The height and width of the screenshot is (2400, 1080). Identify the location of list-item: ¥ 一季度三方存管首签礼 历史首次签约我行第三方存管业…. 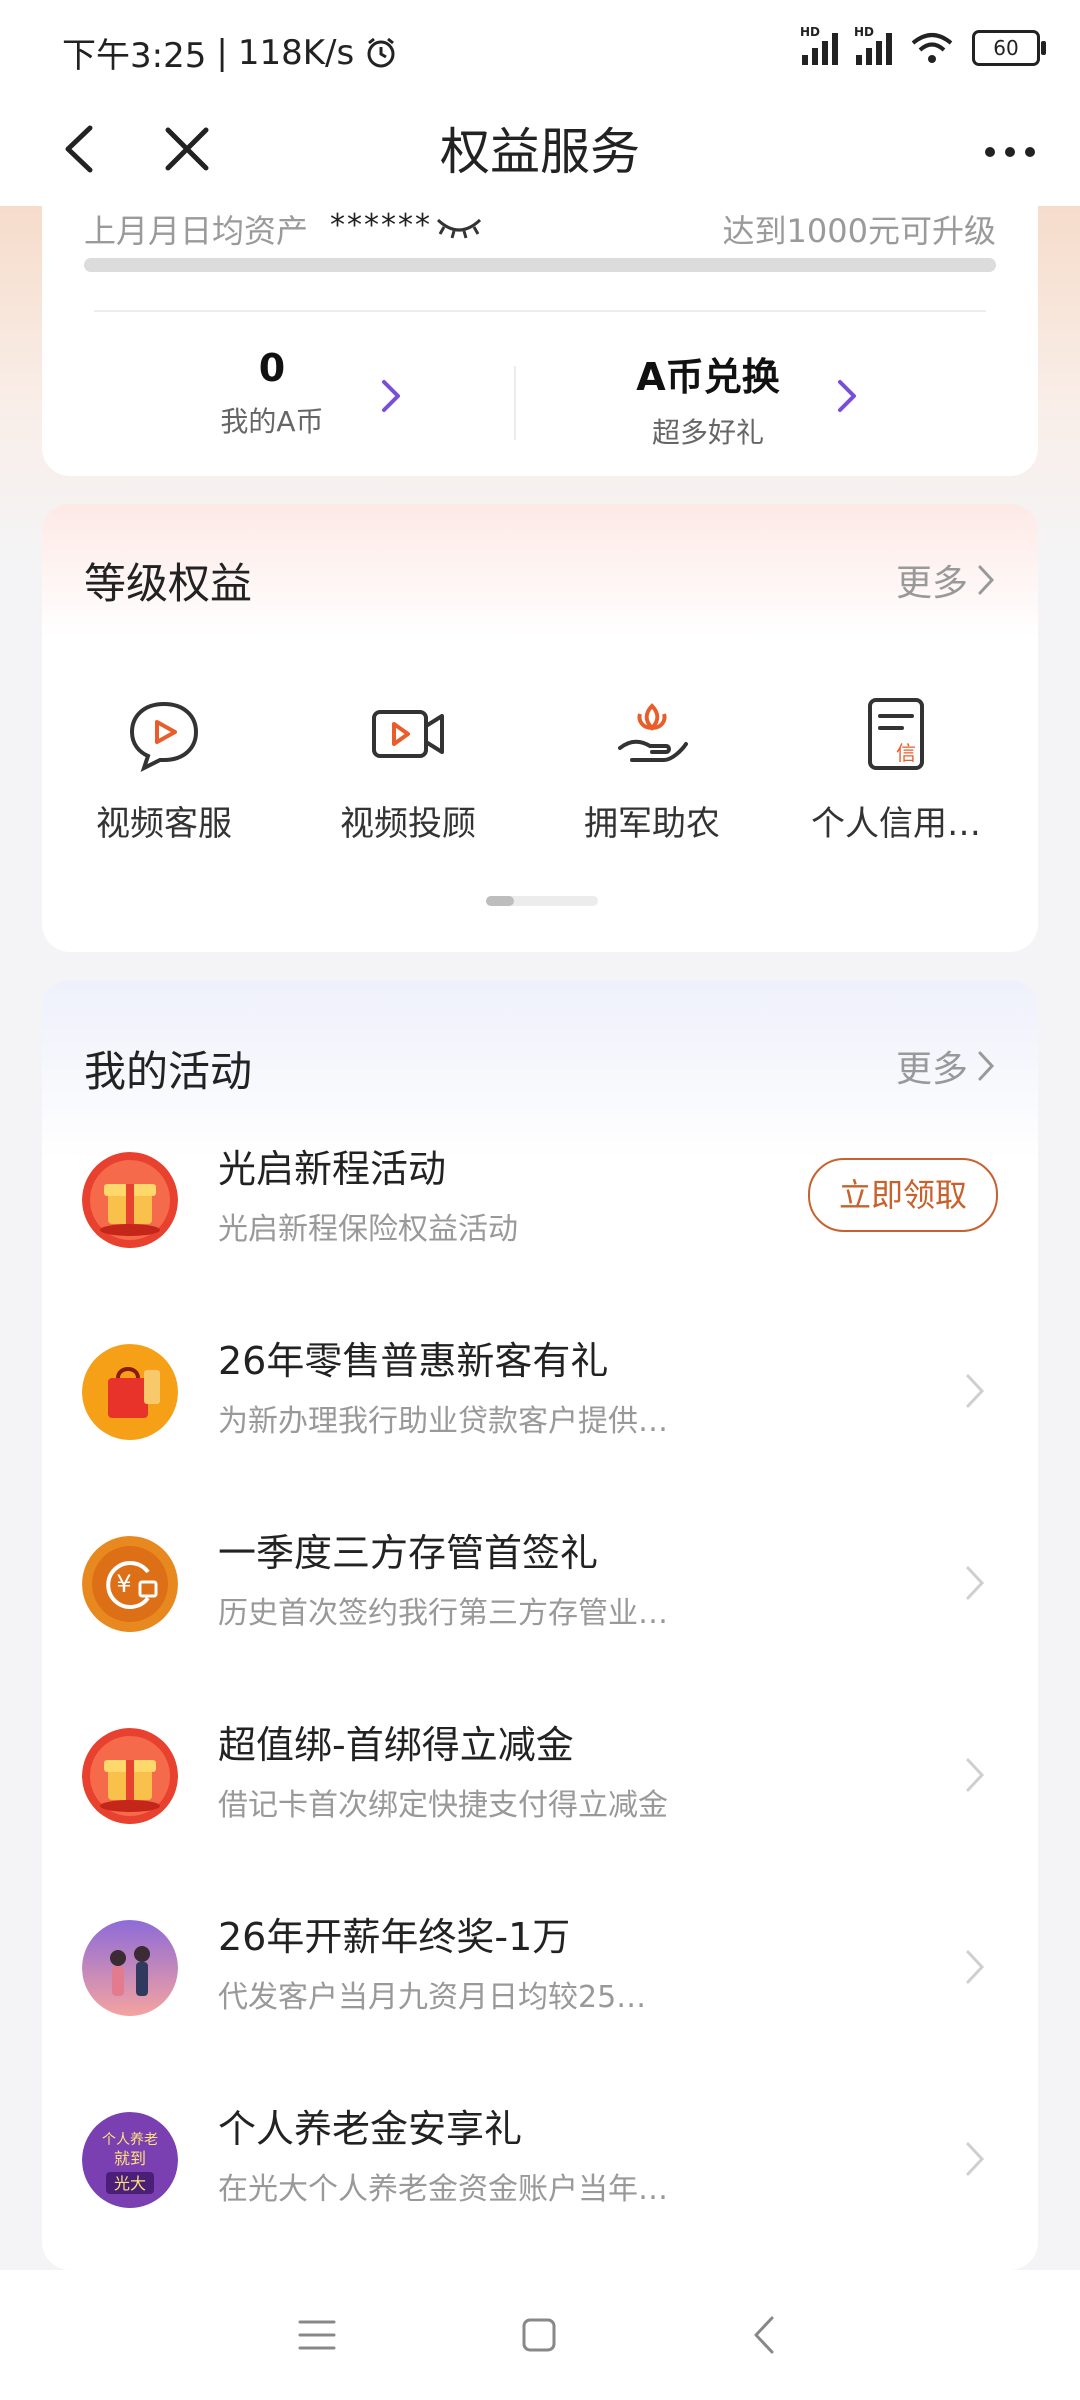
(540, 1600).